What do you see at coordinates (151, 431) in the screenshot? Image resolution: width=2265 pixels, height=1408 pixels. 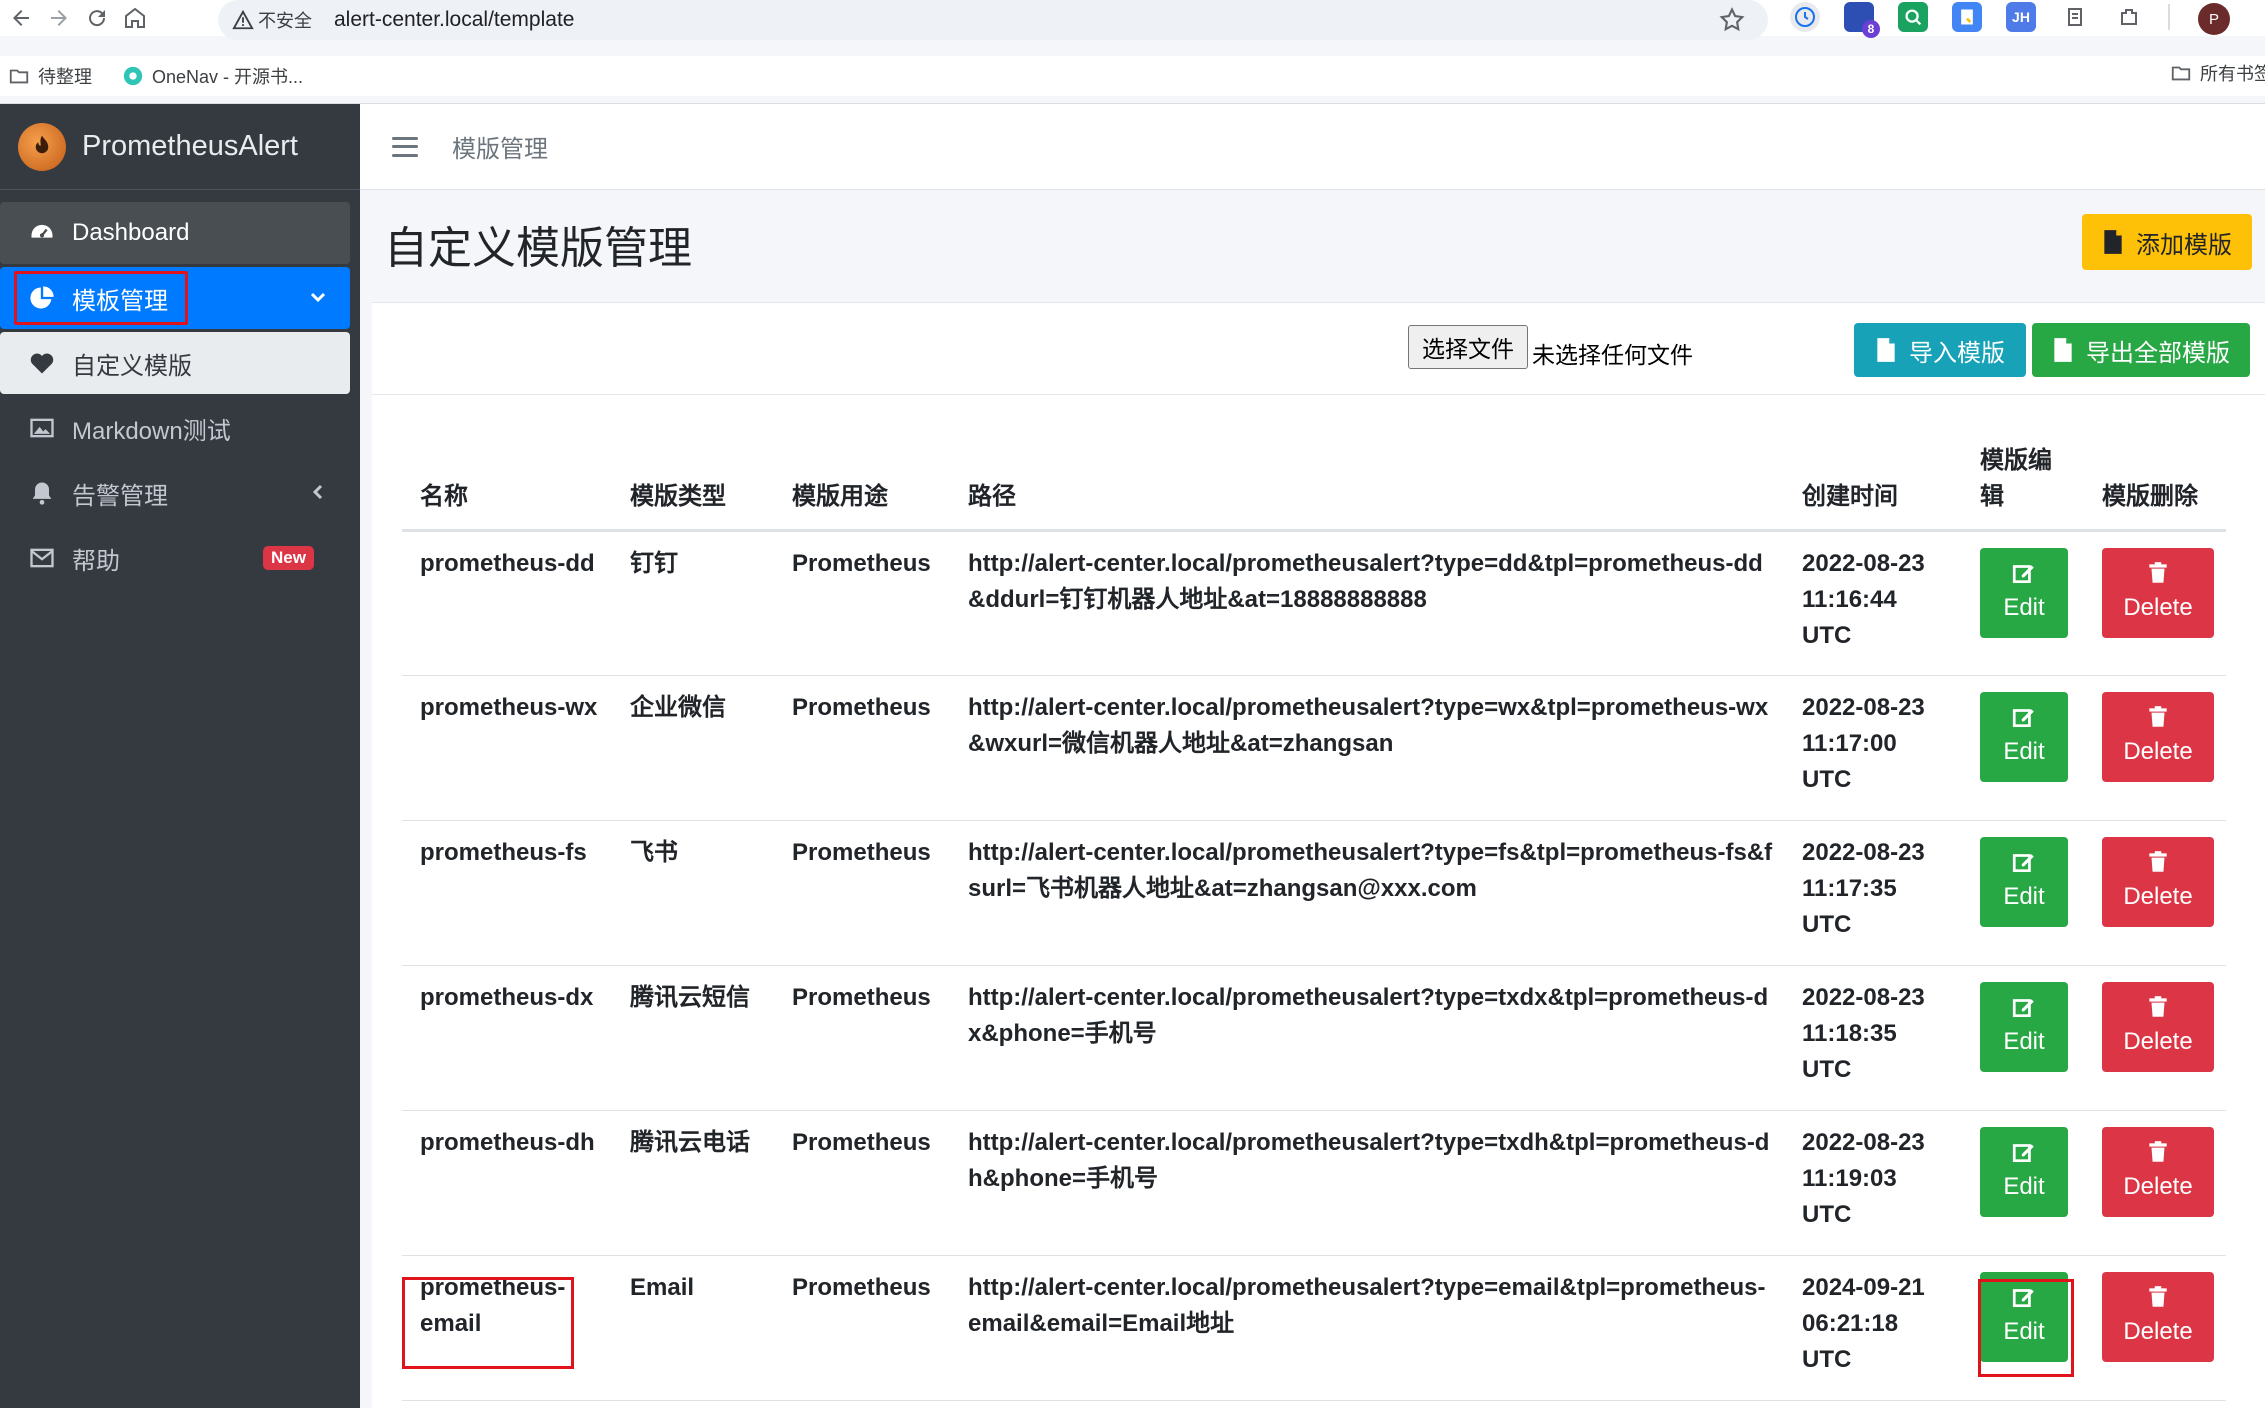 I see `sidebar-item-label: Markdown测试` at bounding box center [151, 431].